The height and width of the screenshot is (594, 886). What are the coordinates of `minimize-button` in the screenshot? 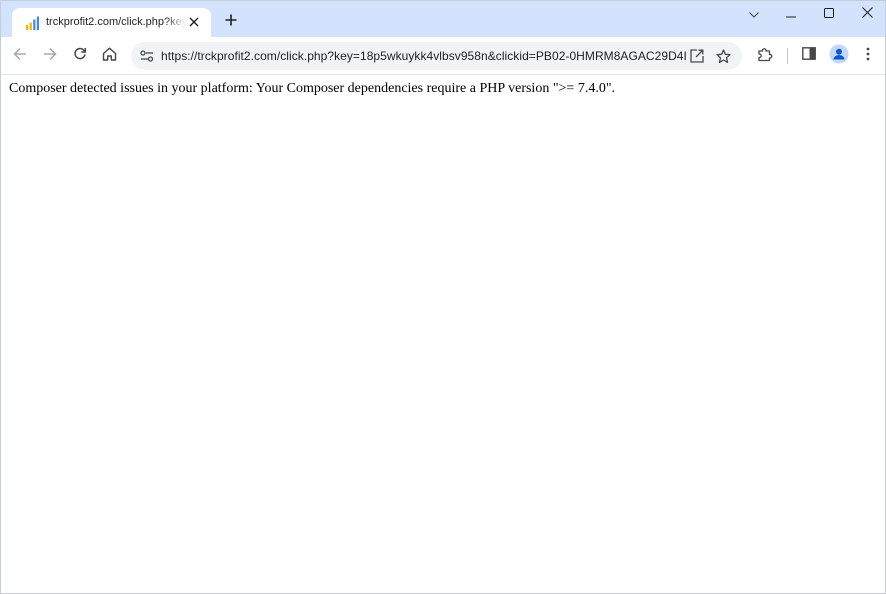 It's located at (791, 14).